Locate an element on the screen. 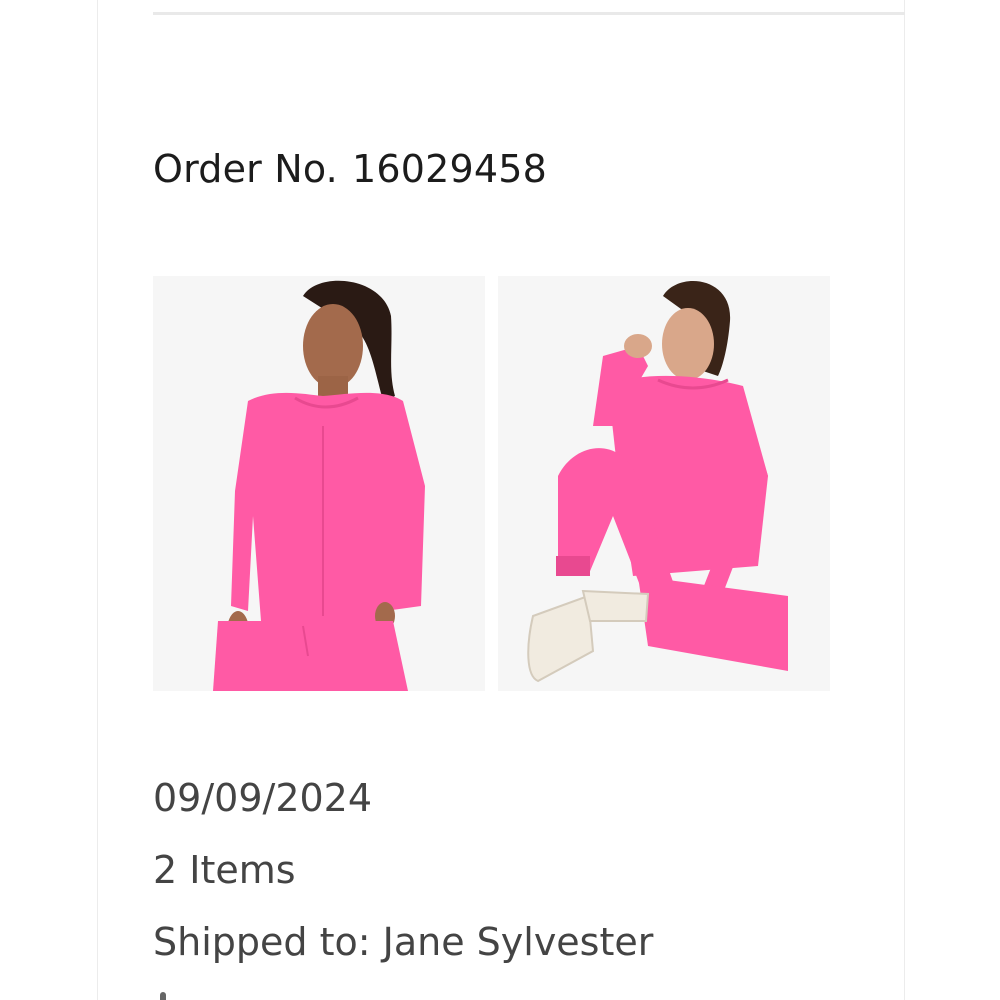 The height and width of the screenshot is (1000, 1000). order-number: 16029458 is located at coordinates (449, 169).